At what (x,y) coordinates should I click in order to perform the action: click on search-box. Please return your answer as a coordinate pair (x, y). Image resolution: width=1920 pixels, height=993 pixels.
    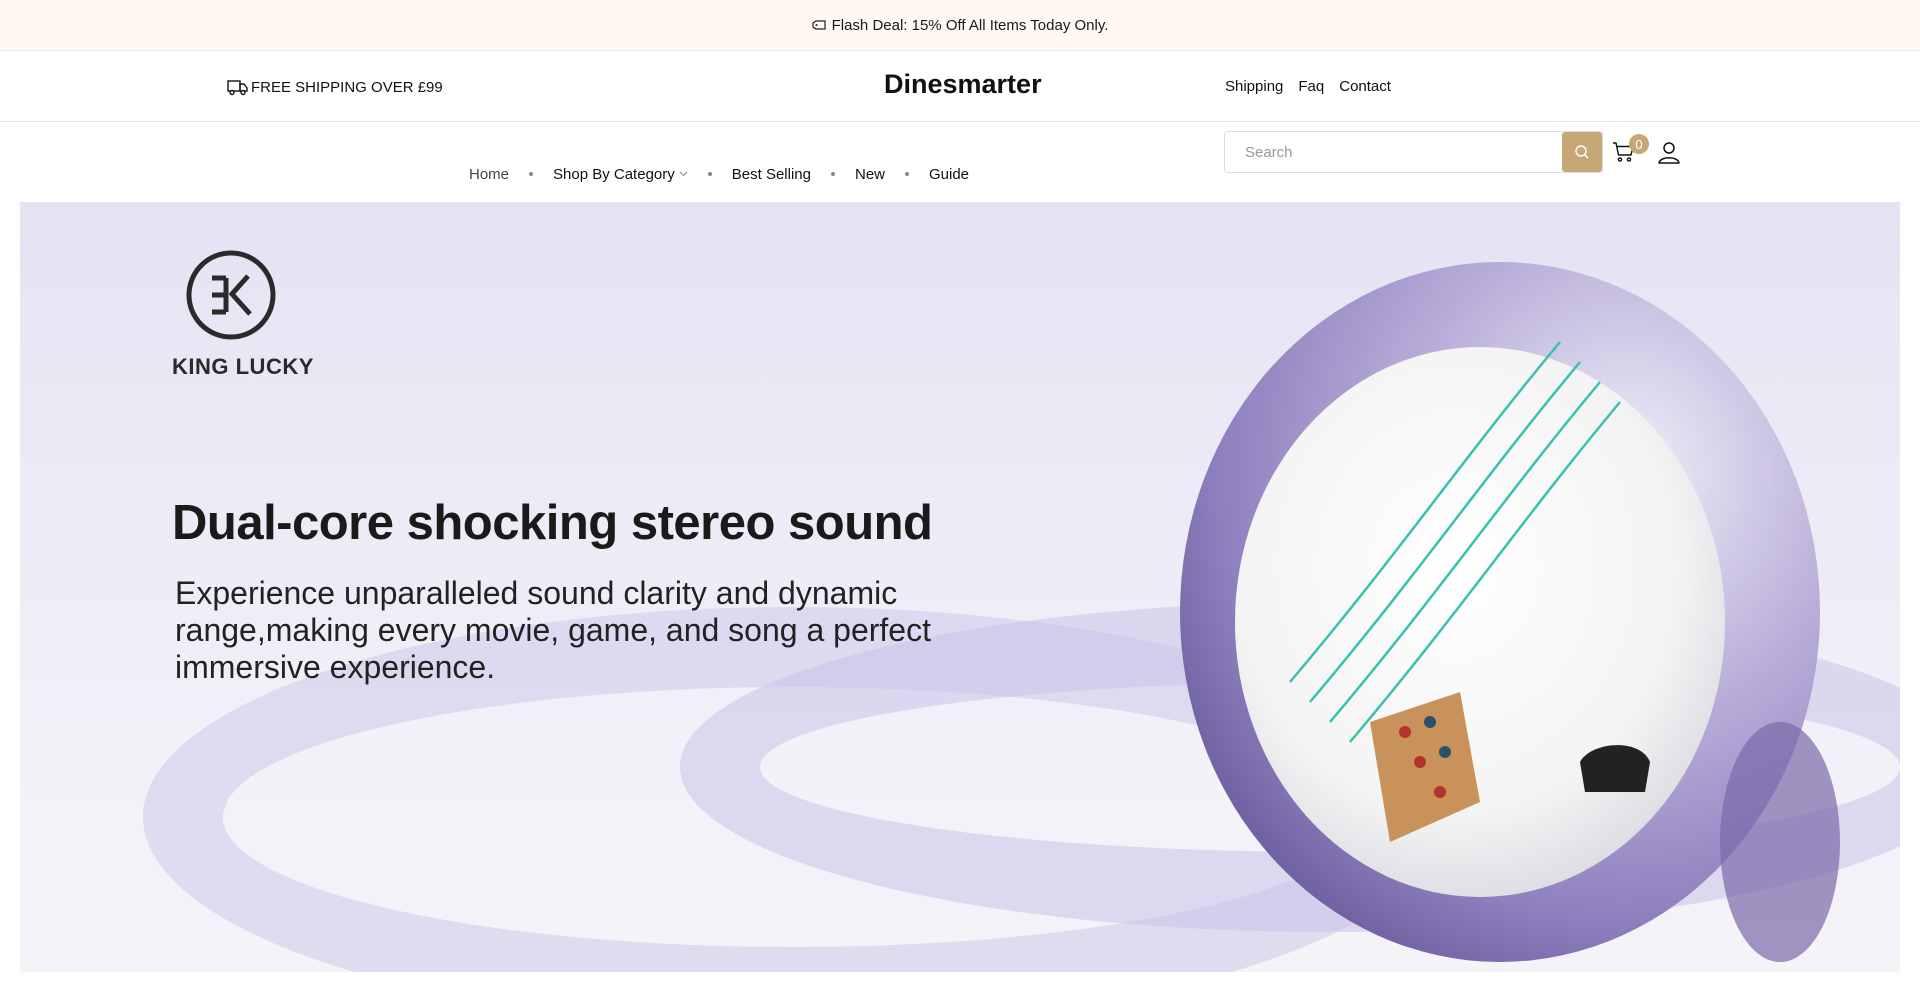
    Looking at the image, I should click on (1413, 152).